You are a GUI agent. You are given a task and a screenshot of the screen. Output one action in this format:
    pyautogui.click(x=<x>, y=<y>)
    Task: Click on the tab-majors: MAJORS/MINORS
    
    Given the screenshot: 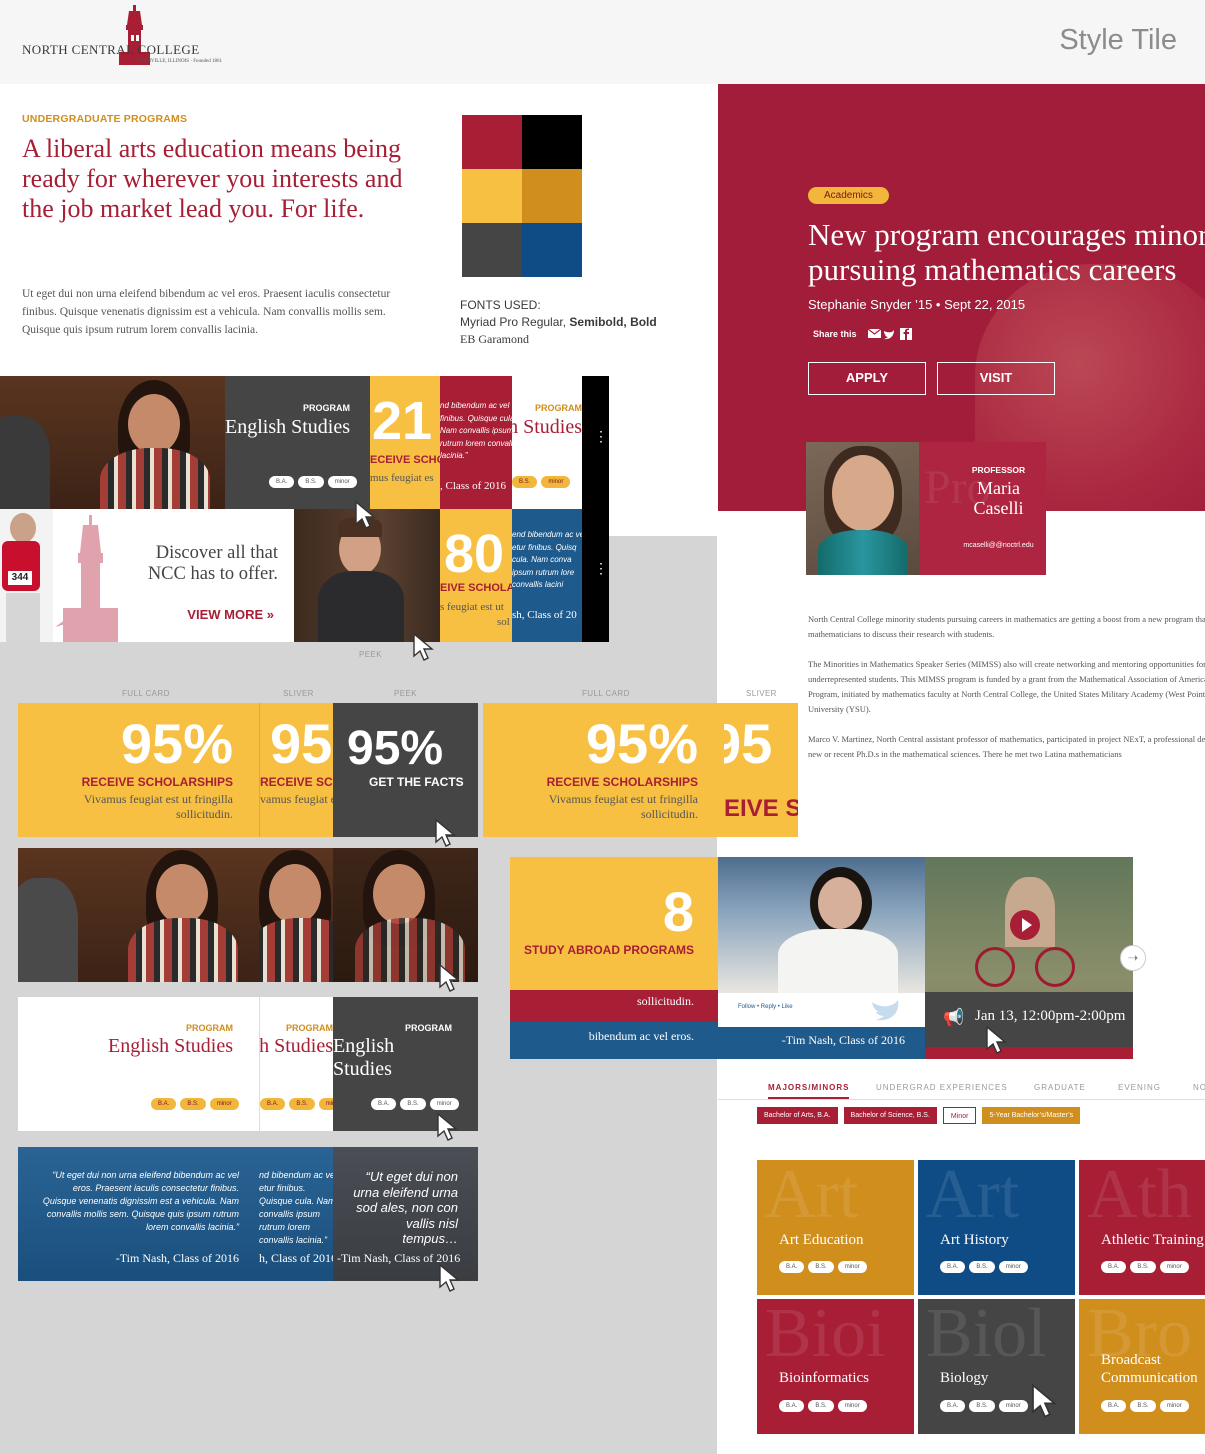 What is the action you would take?
    pyautogui.click(x=809, y=1091)
    